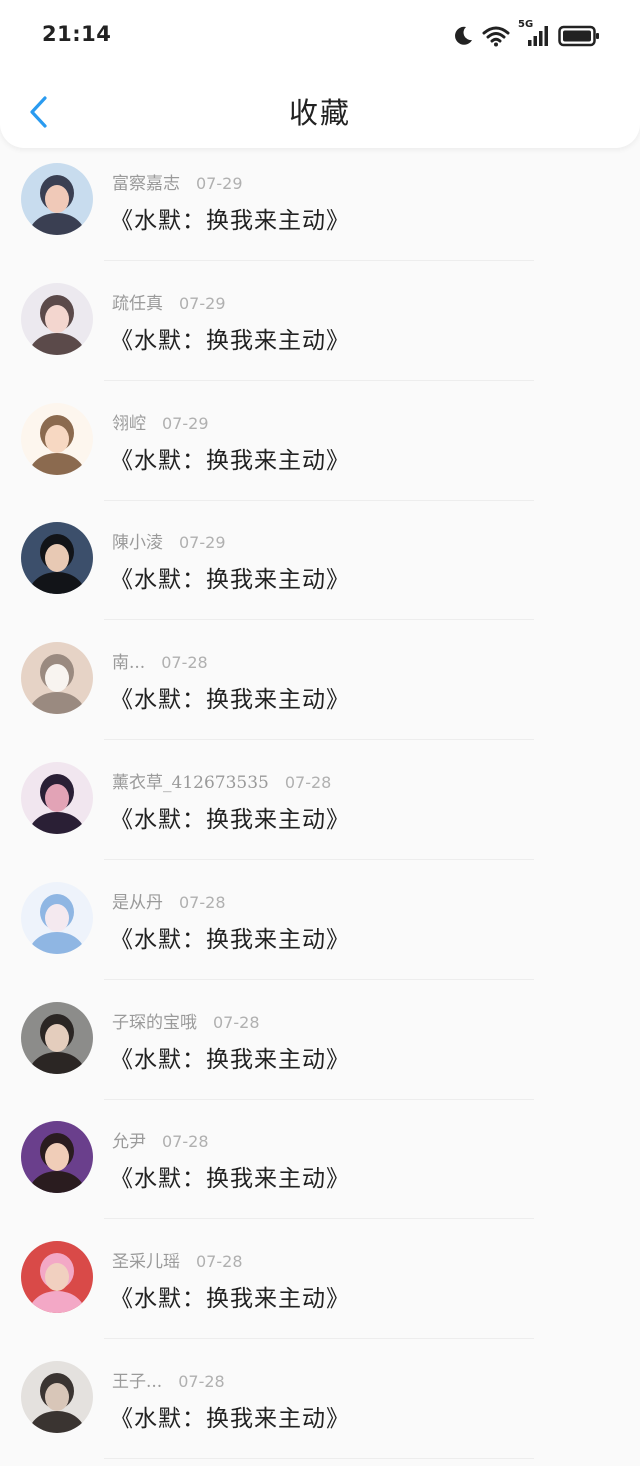  I want to click on nav-bar: 收藏, so click(320, 112).